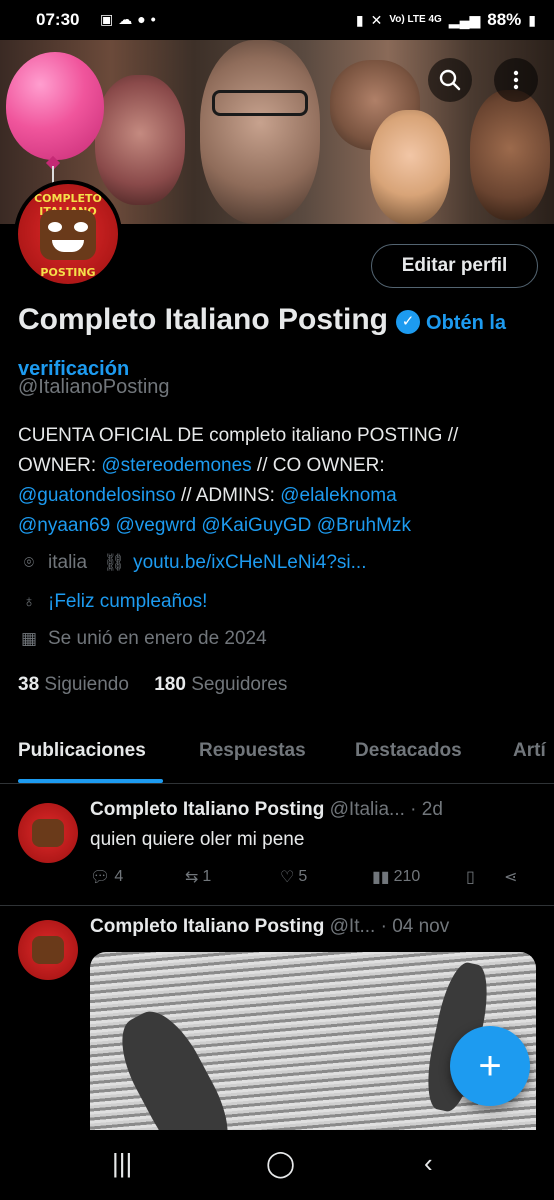  Describe the element at coordinates (446, 20) in the screenshot. I see `status-right: ▮ ✕ Vo) LTE 4G ▂▄▆ 88% ▮` at that location.